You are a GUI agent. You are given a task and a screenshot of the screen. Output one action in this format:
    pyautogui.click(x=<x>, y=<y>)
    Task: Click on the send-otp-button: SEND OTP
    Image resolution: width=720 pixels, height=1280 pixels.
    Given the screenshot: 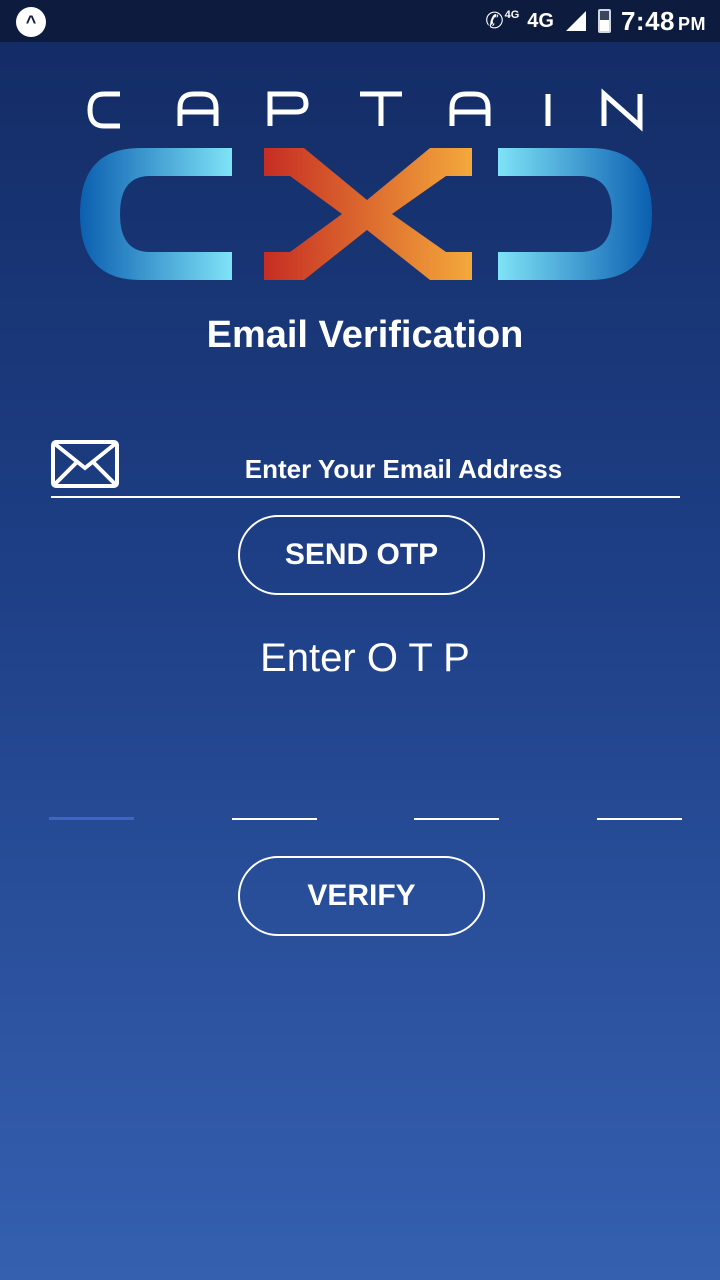 What is the action you would take?
    pyautogui.click(x=361, y=555)
    